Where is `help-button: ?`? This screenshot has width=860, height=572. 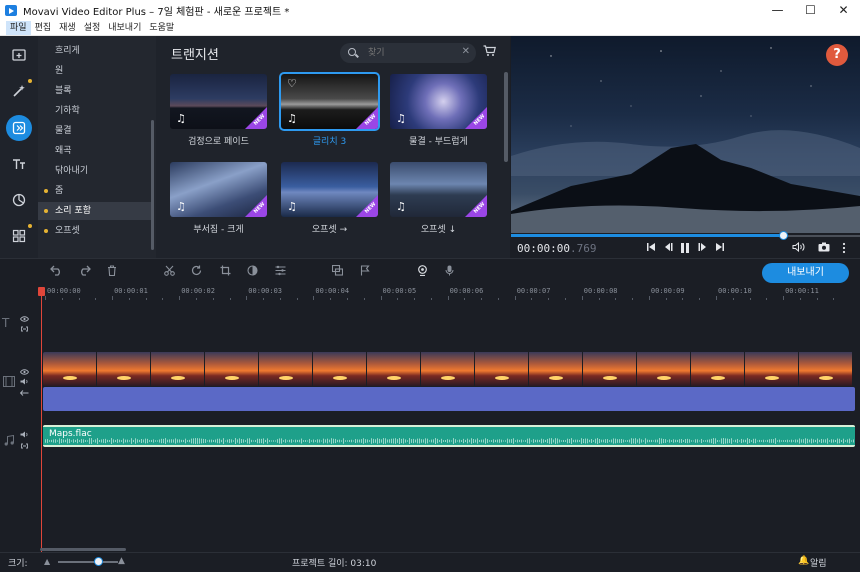
help-button: ? is located at coordinates (837, 55).